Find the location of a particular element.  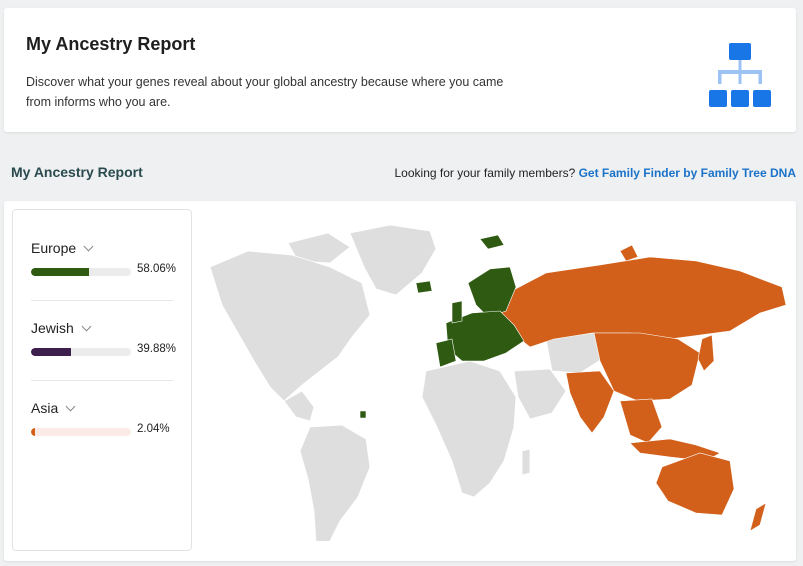

region-asia-bar is located at coordinates (81, 432).